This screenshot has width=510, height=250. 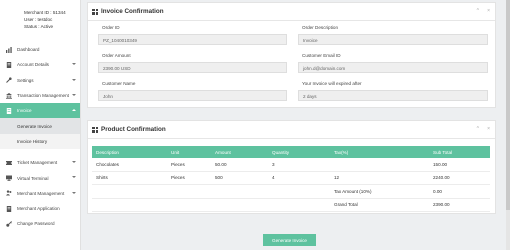 I want to click on merchant-status: Status : Active, so click(x=39, y=27).